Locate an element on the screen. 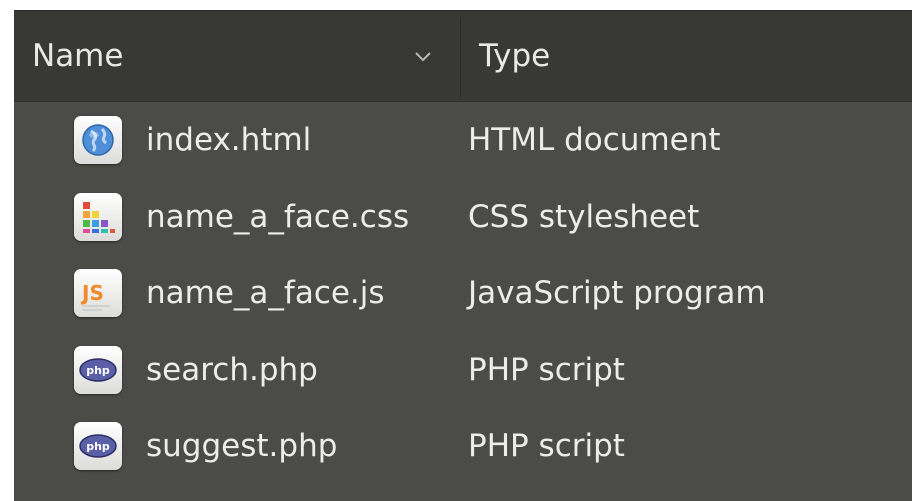 This screenshot has height=501, width=912. javascript-icon: JS is located at coordinates (98, 293).